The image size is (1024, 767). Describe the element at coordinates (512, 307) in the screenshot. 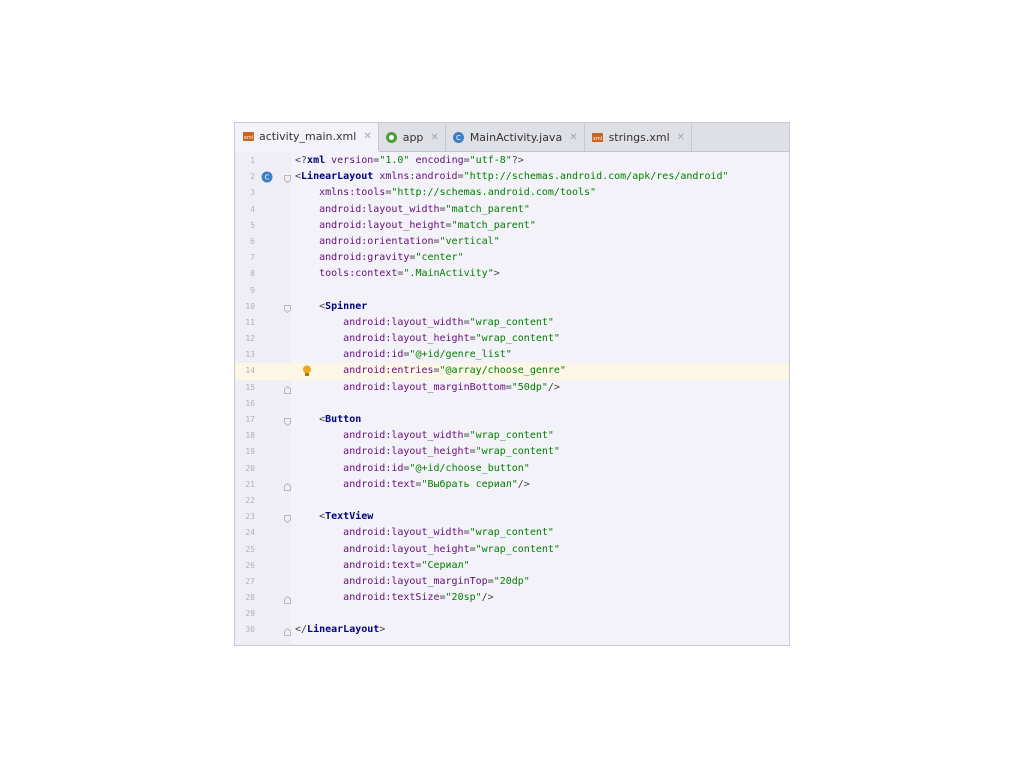

I see `code-line: 10 <Spinner` at that location.